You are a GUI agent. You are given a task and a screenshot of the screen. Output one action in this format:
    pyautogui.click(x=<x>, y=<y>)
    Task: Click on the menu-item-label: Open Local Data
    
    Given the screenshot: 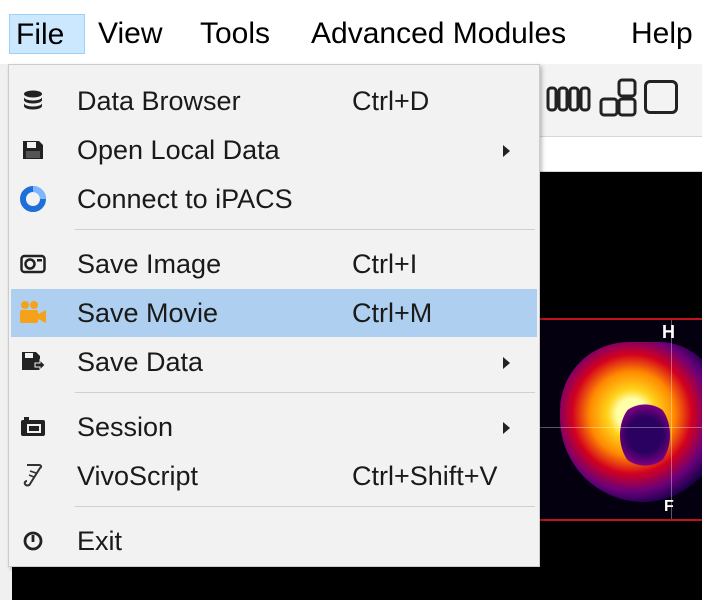 What is the action you would take?
    pyautogui.click(x=178, y=150)
    